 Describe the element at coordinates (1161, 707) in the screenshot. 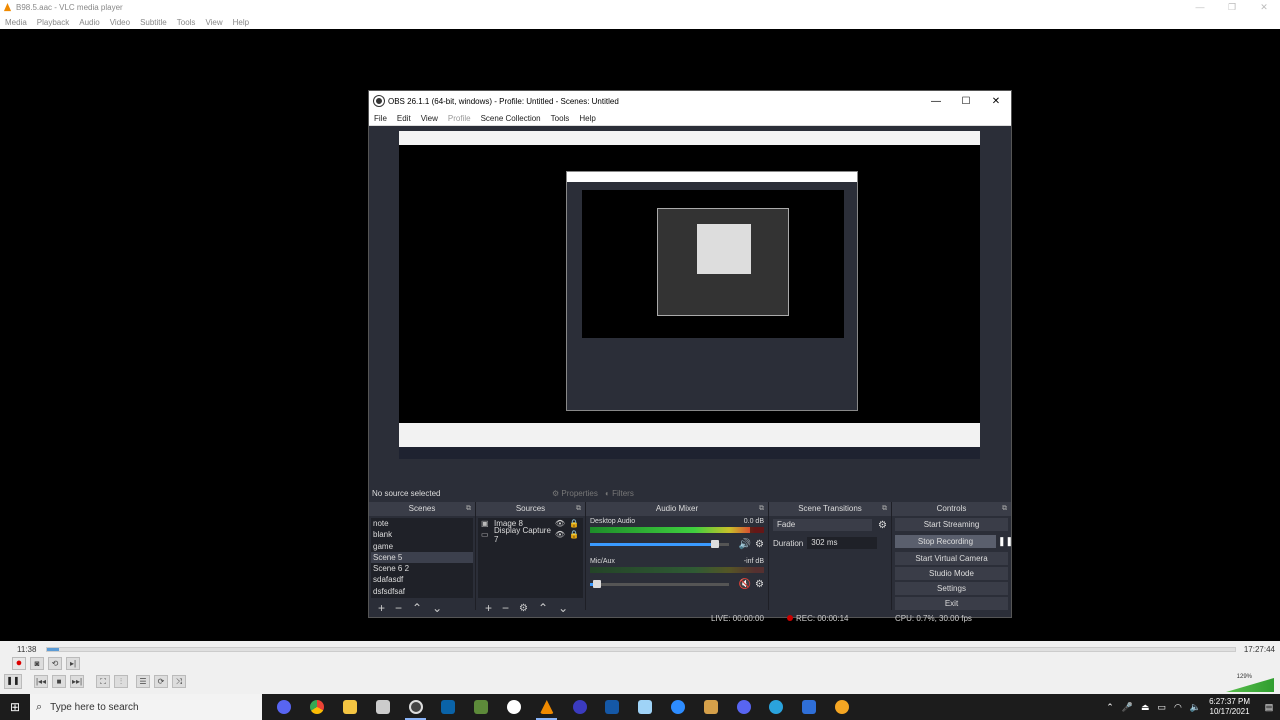

I see `battery-icon: ▭` at that location.